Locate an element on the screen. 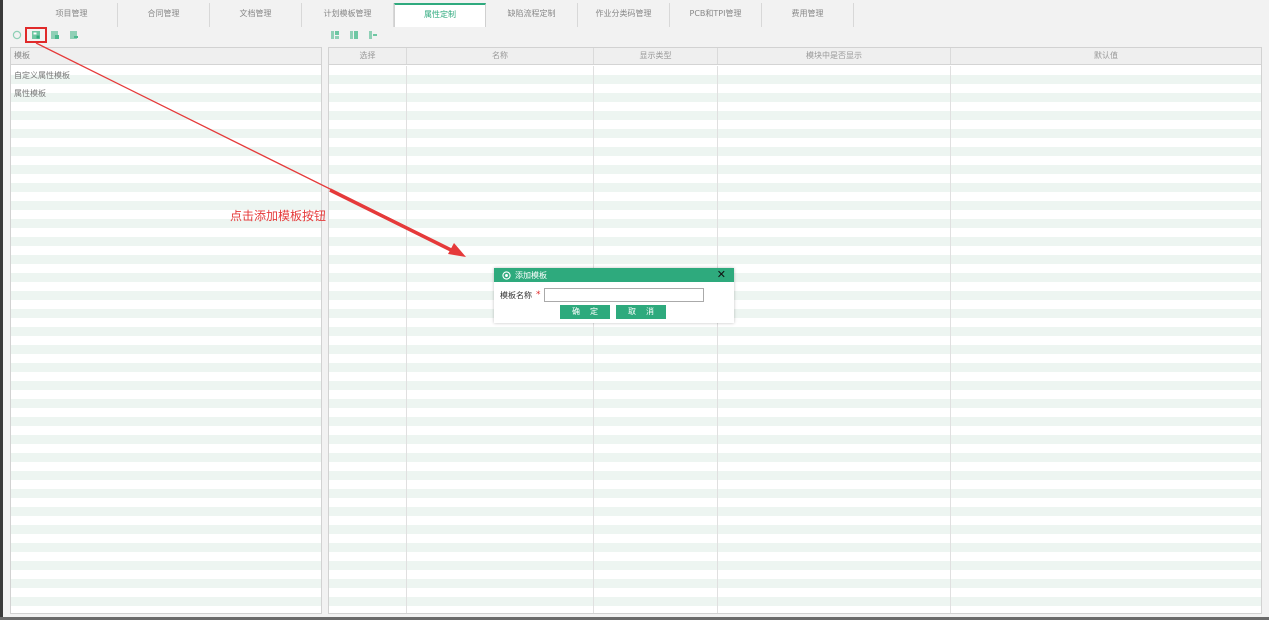 This screenshot has width=1269, height=620. dialog-button-row: 确定 取消 is located at coordinates (613, 312).